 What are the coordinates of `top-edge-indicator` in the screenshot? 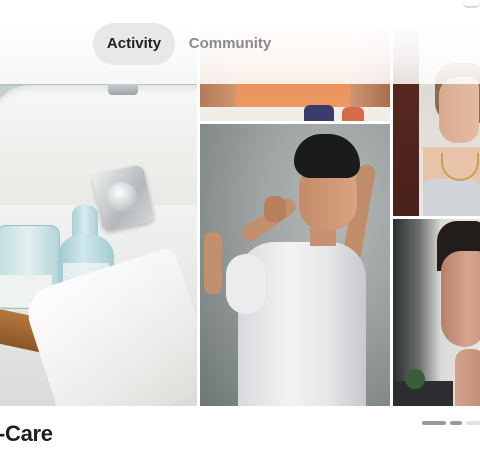 It's located at (471, 4).